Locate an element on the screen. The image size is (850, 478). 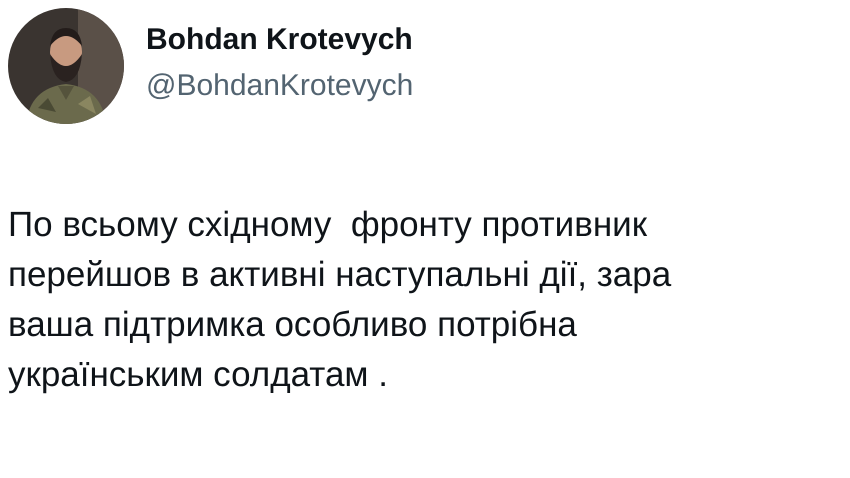
author-handle: @BohdanKrotevych is located at coordinates (280, 86).